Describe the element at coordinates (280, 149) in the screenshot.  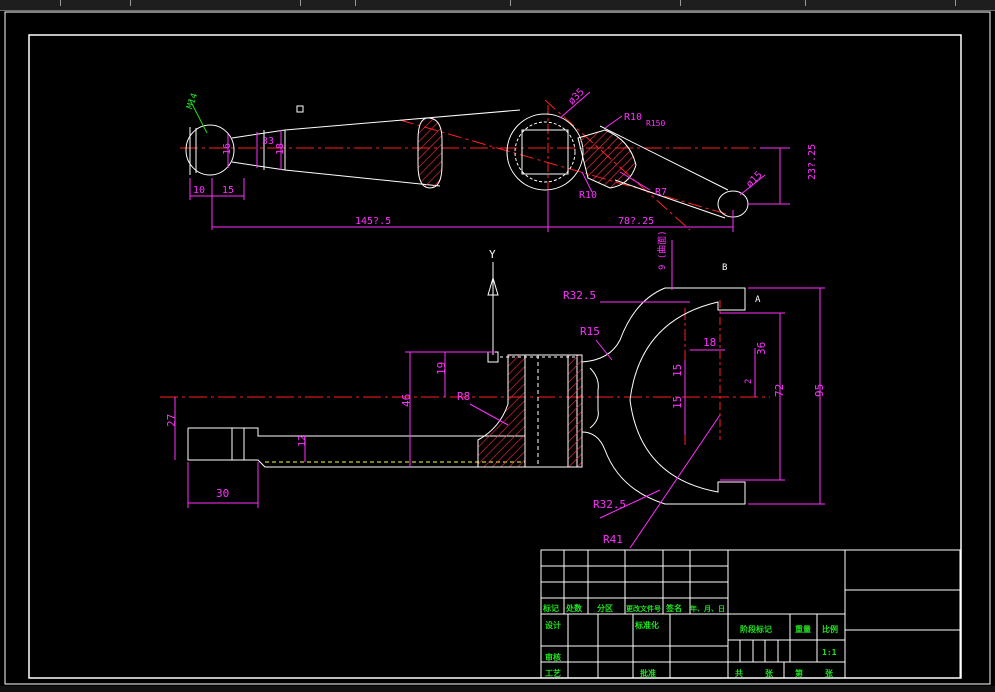
I see `dim-18-top: 18` at that location.